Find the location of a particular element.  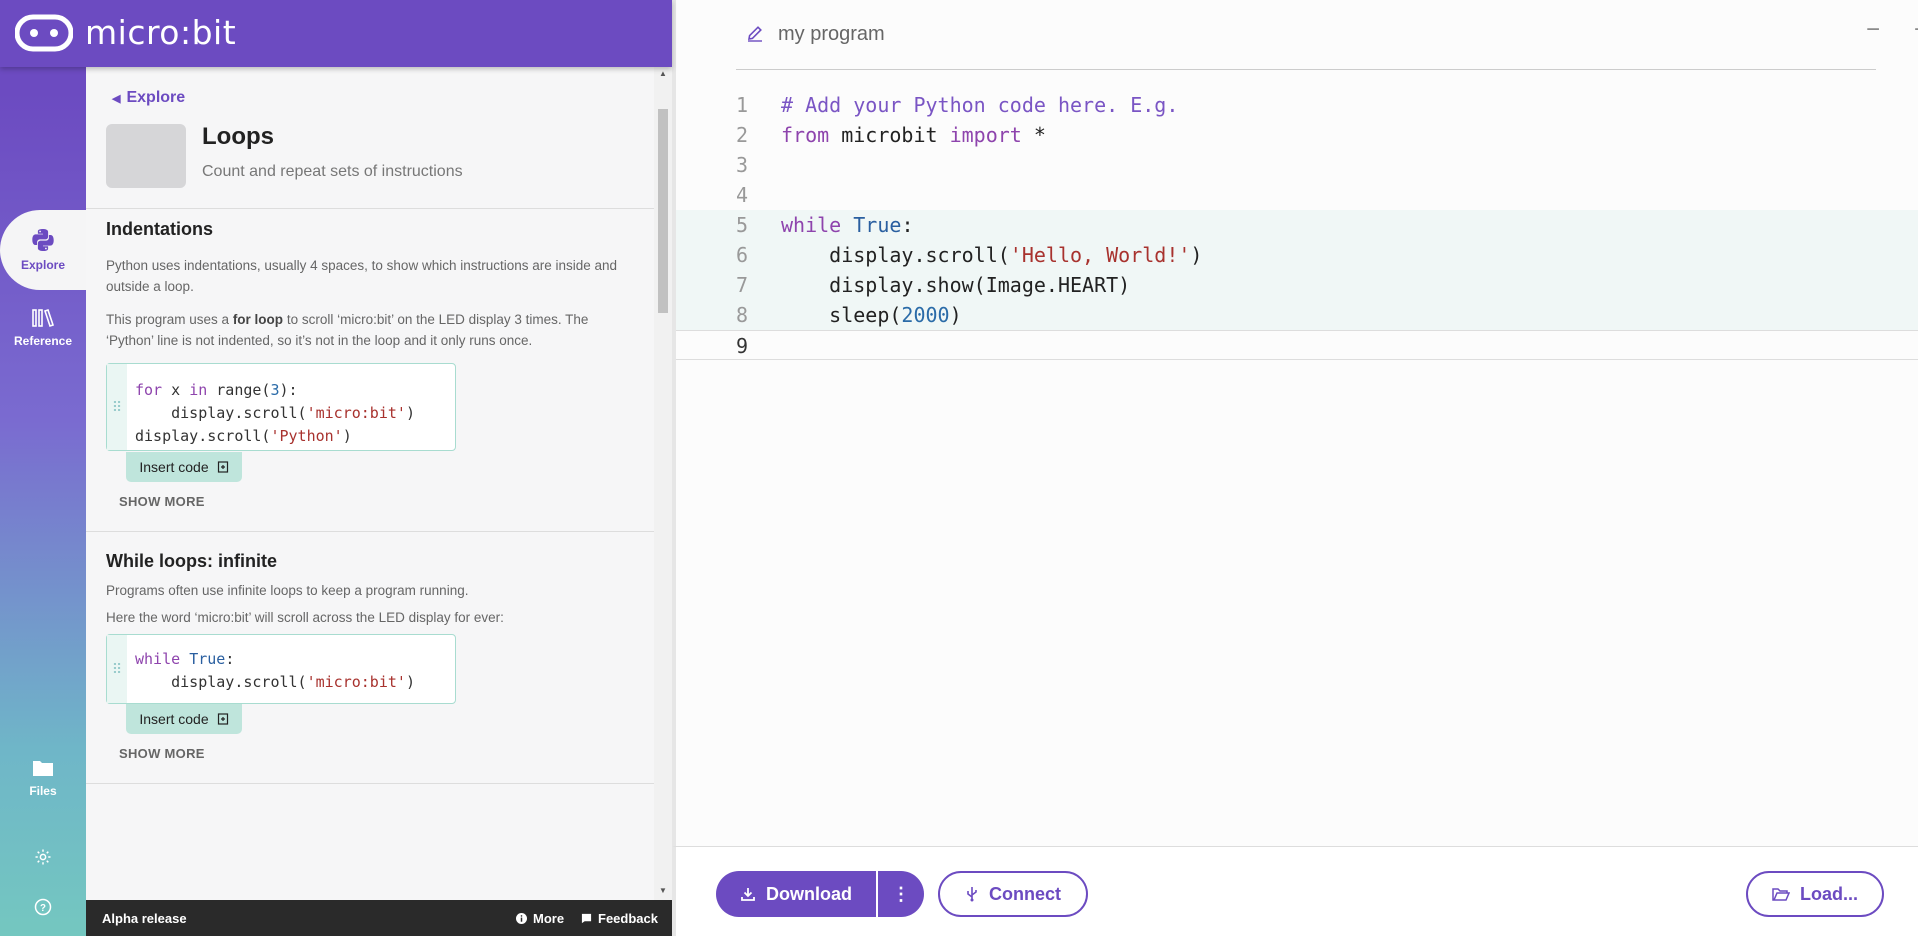

nav-reference-label: Reference is located at coordinates (43, 341).